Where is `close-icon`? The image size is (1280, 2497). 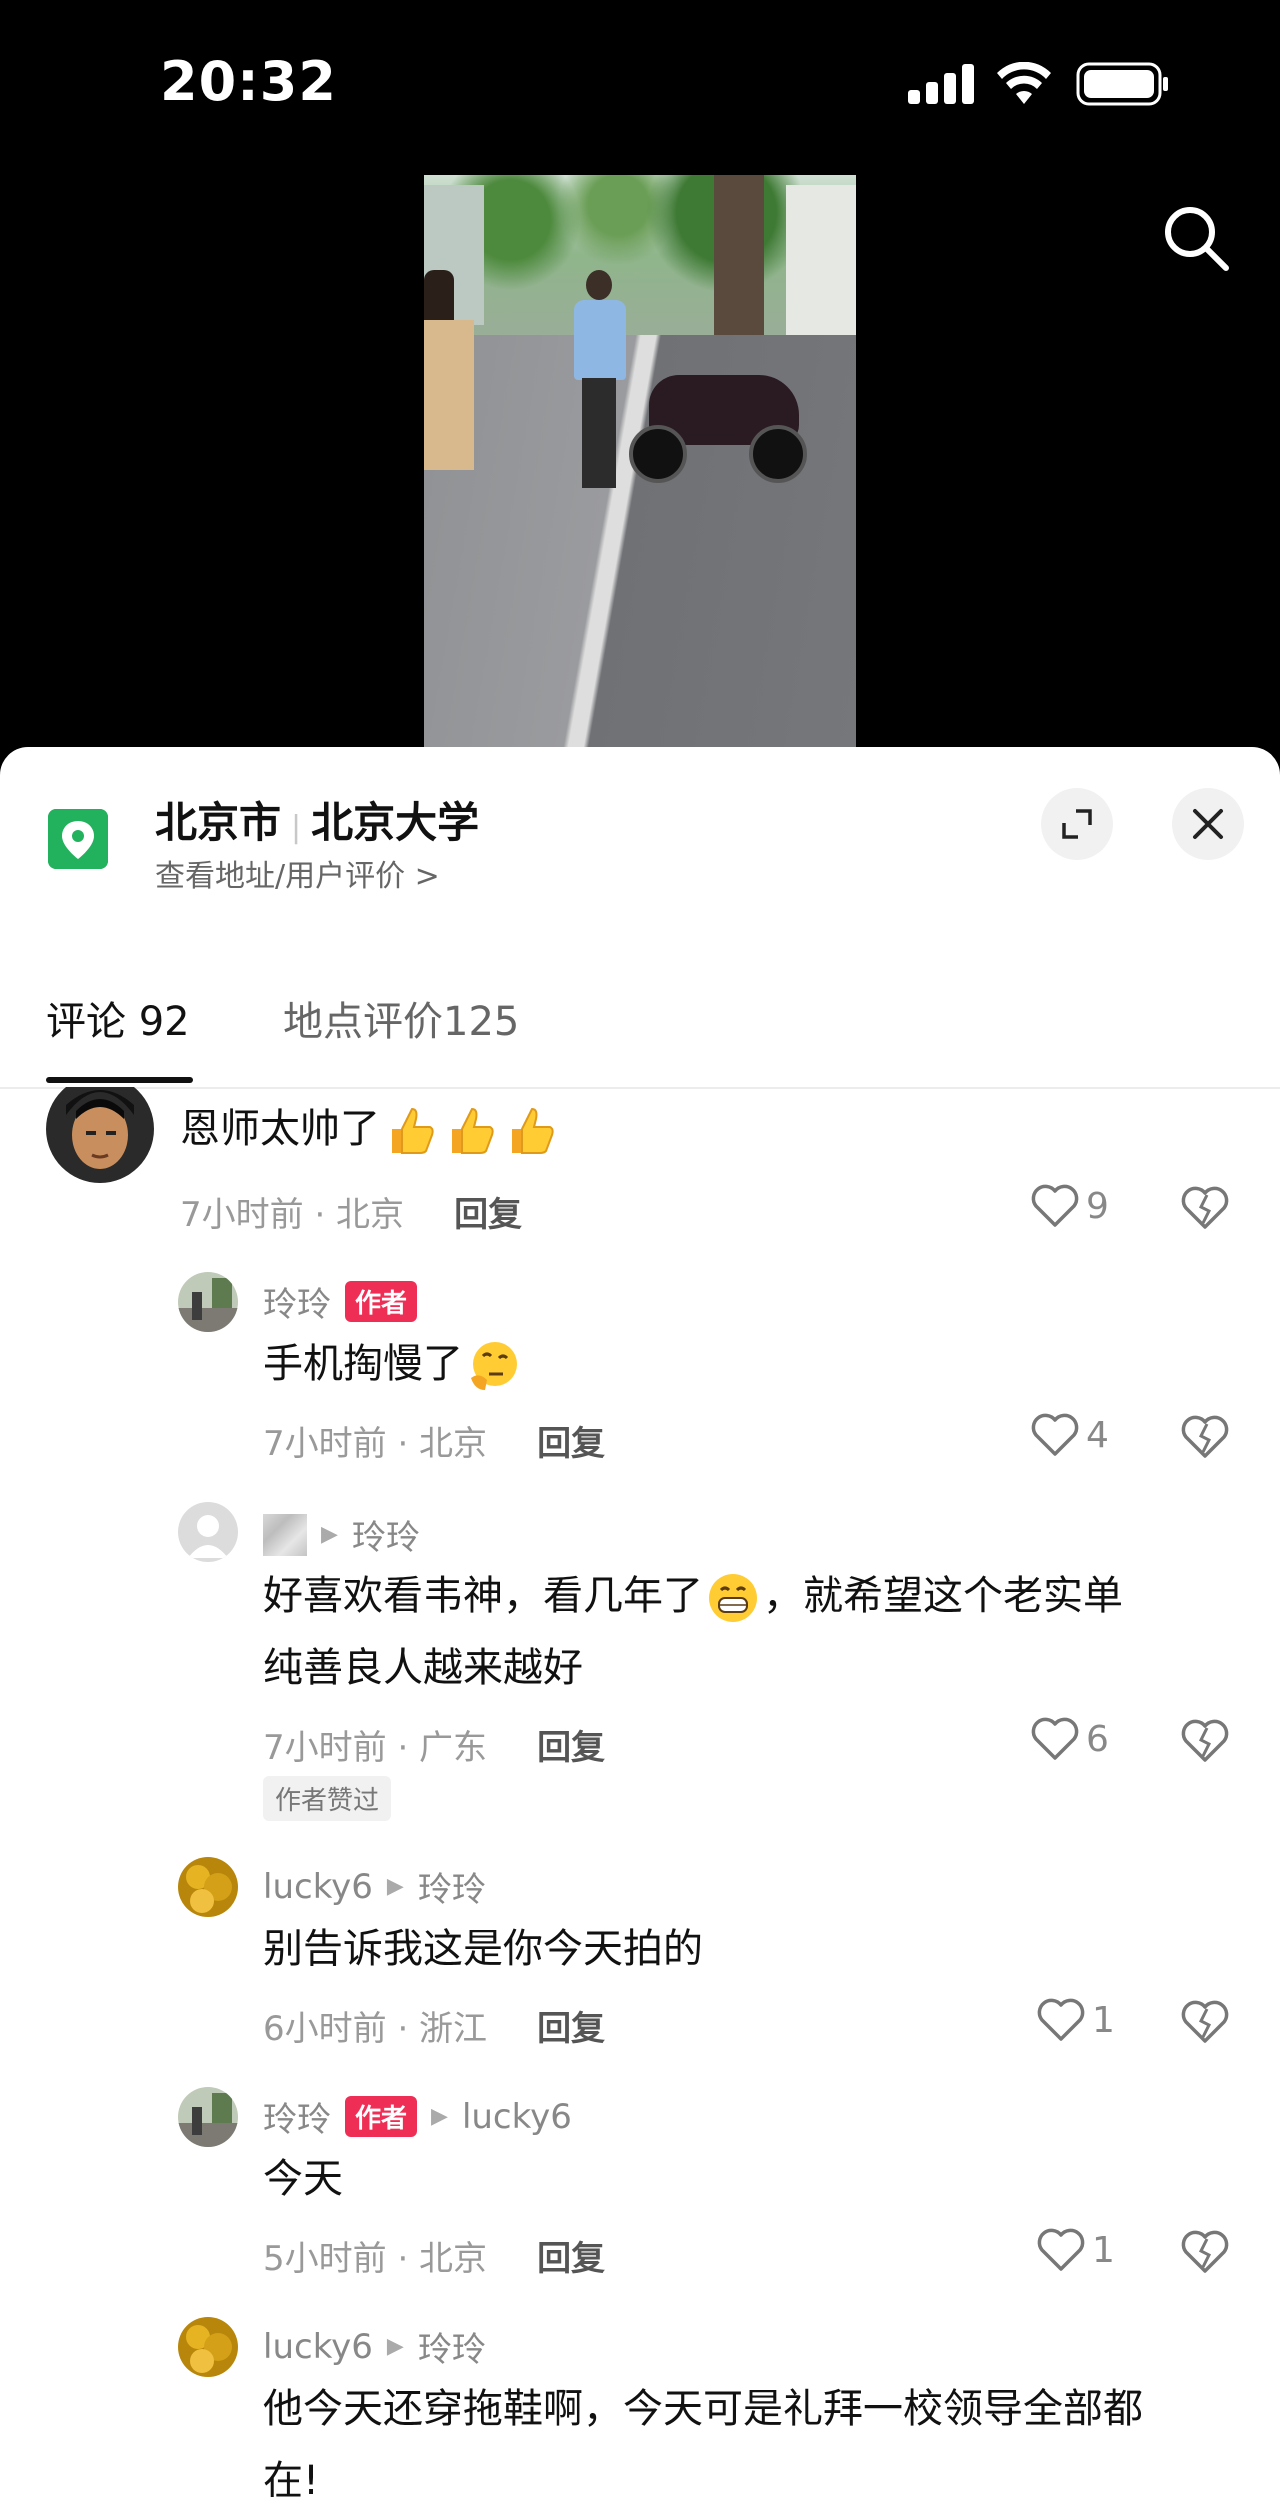 close-icon is located at coordinates (1208, 824).